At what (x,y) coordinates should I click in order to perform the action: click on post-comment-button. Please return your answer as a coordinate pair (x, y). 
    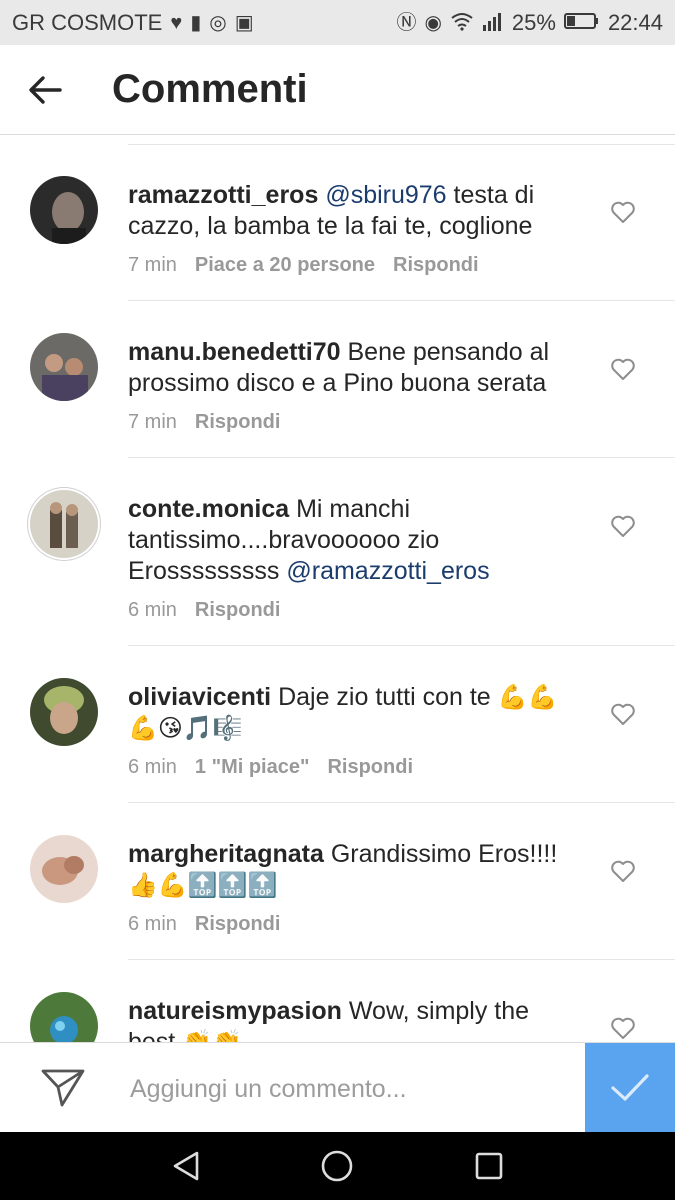
    Looking at the image, I should click on (630, 1088).